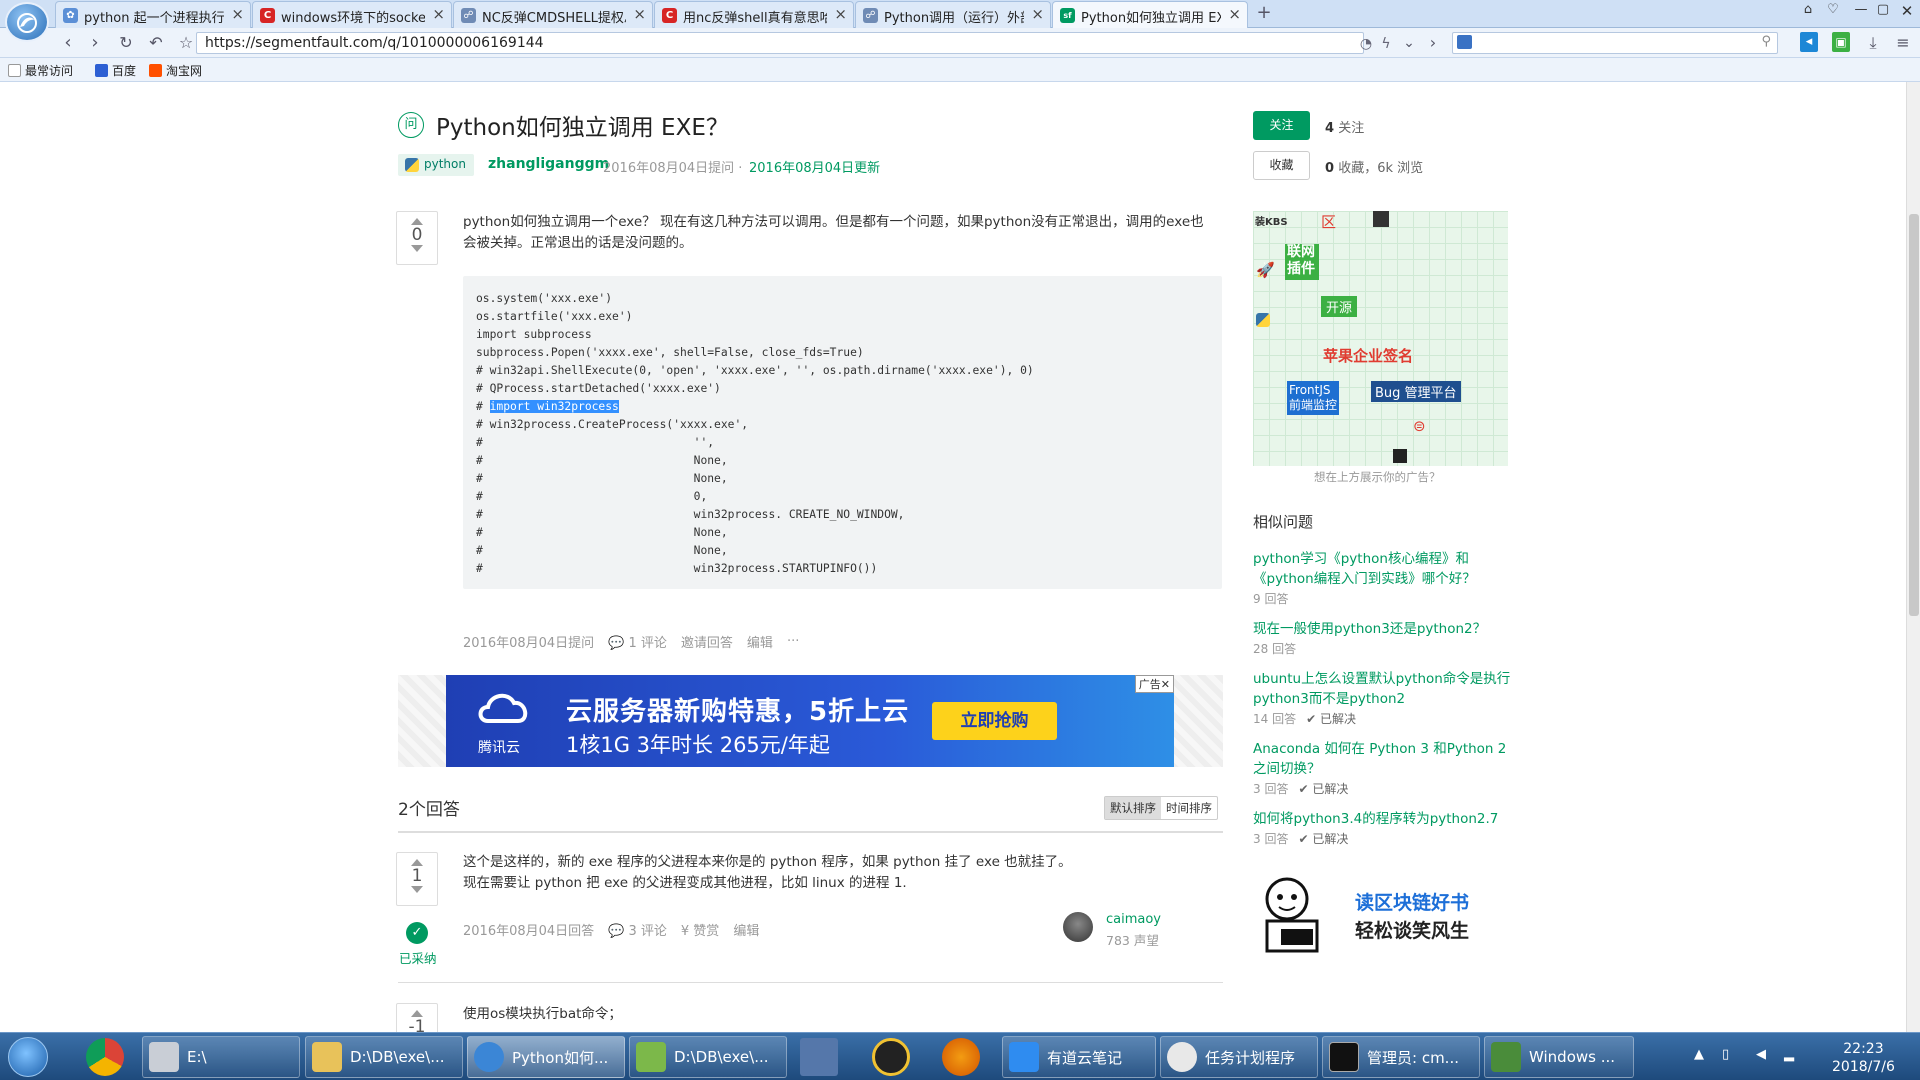 The image size is (1920, 1080). Describe the element at coordinates (95, 43) in the screenshot. I see `forward-icon: ›` at that location.